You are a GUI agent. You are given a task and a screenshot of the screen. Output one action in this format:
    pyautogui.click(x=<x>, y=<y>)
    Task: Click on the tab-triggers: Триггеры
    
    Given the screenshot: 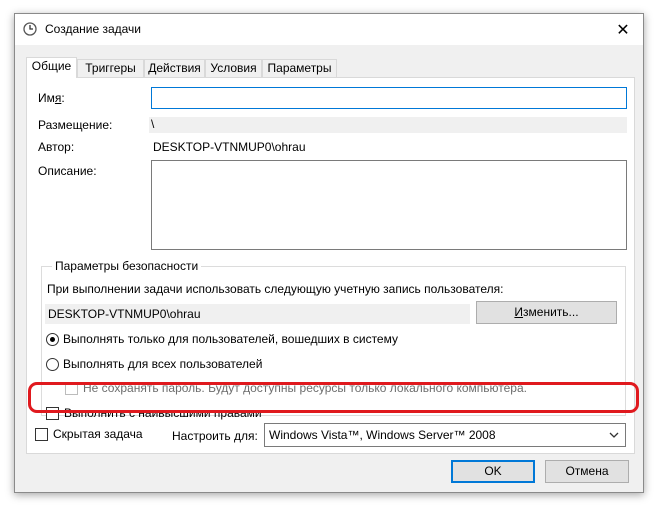 What is the action you would take?
    pyautogui.click(x=110, y=68)
    